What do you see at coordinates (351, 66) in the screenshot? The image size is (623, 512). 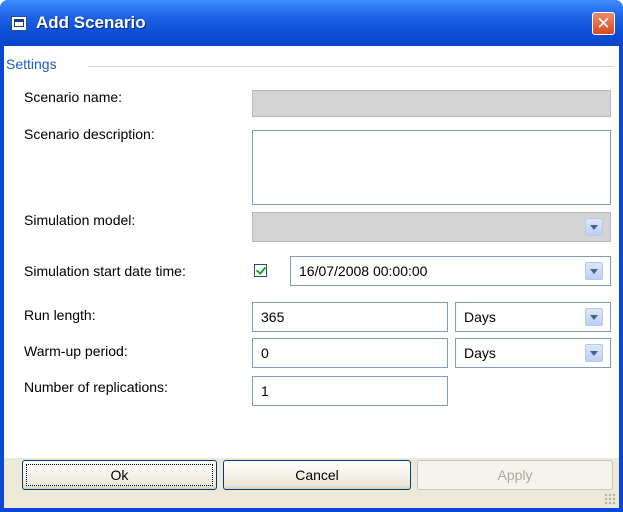 I see `group-divider` at bounding box center [351, 66].